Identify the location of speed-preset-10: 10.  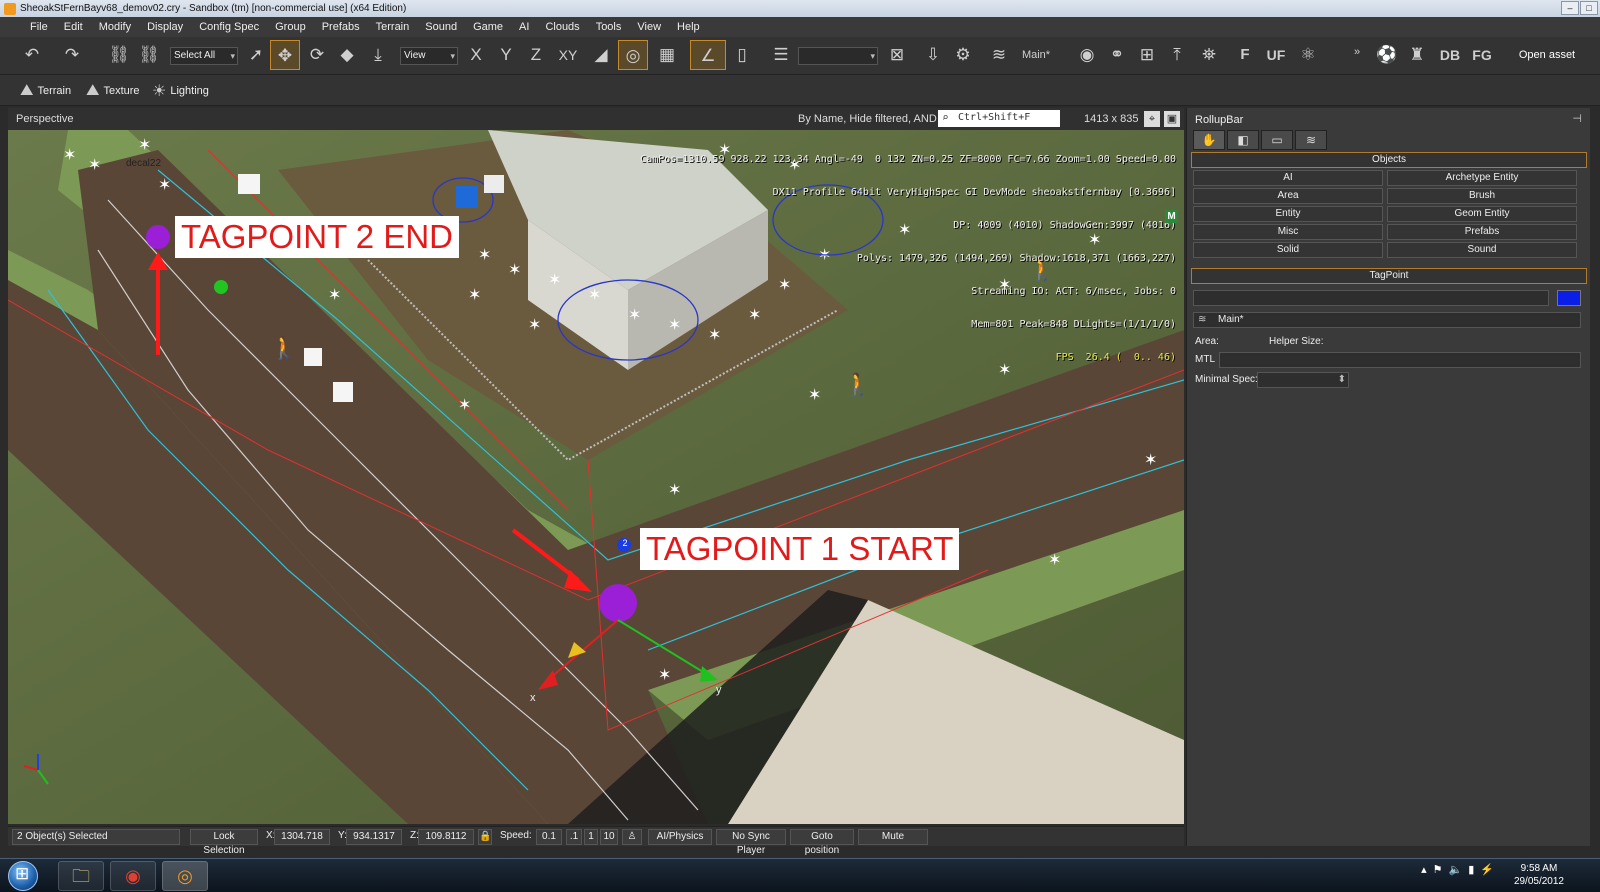
(609, 837).